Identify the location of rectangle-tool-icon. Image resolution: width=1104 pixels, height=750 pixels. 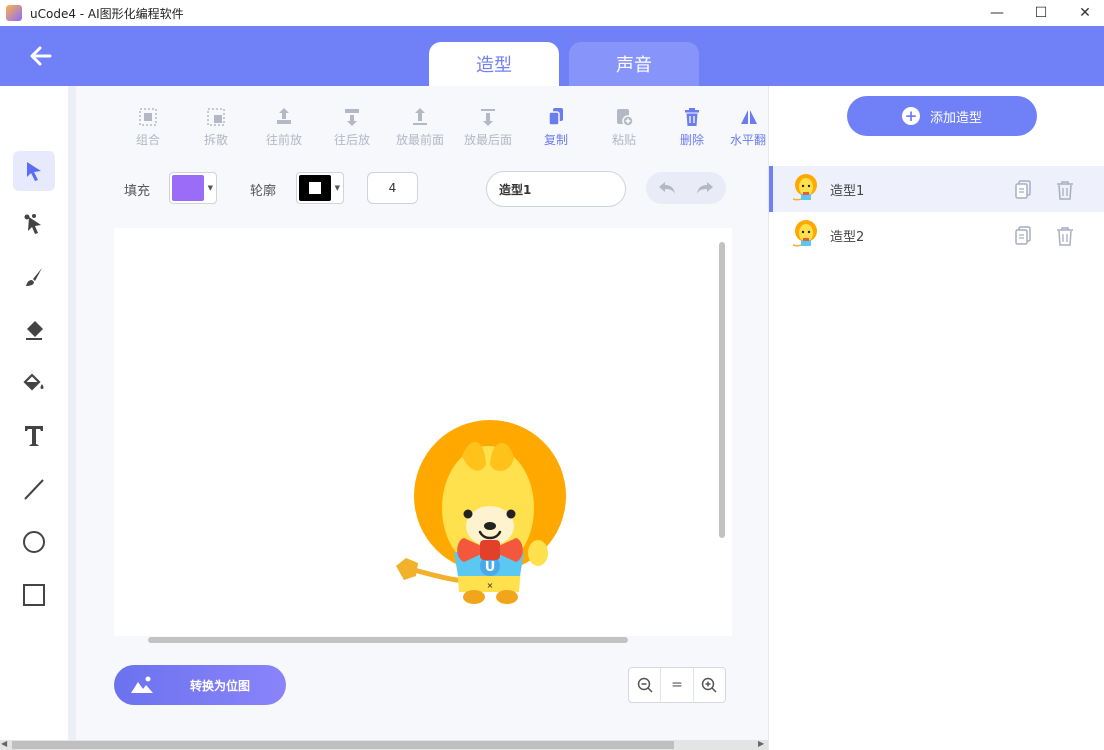
(34, 595).